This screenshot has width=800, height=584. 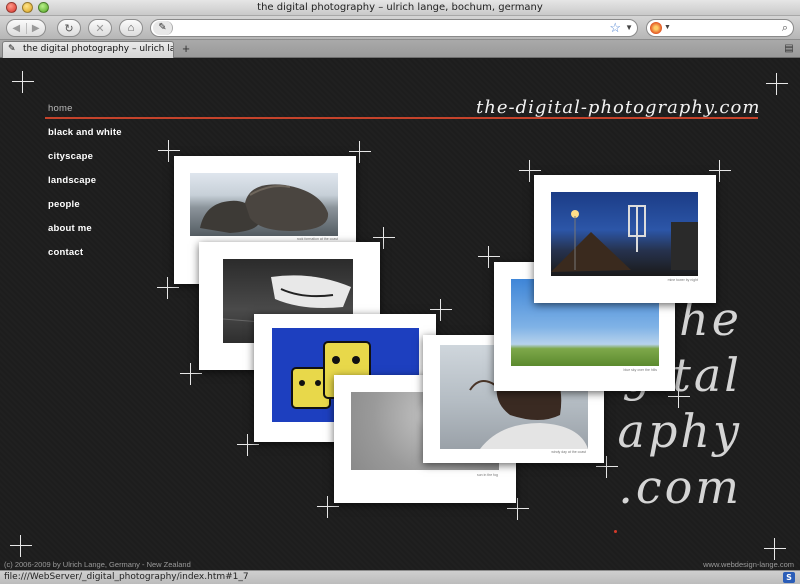 What do you see at coordinates (85, 211) in the screenshot?
I see `nav-item-people: people` at bounding box center [85, 211].